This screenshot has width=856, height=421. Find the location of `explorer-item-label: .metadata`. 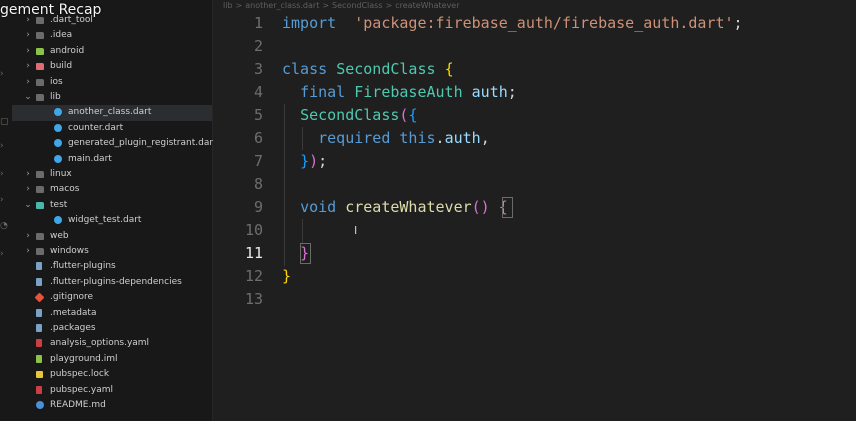

explorer-item-label: .metadata is located at coordinates (73, 312).